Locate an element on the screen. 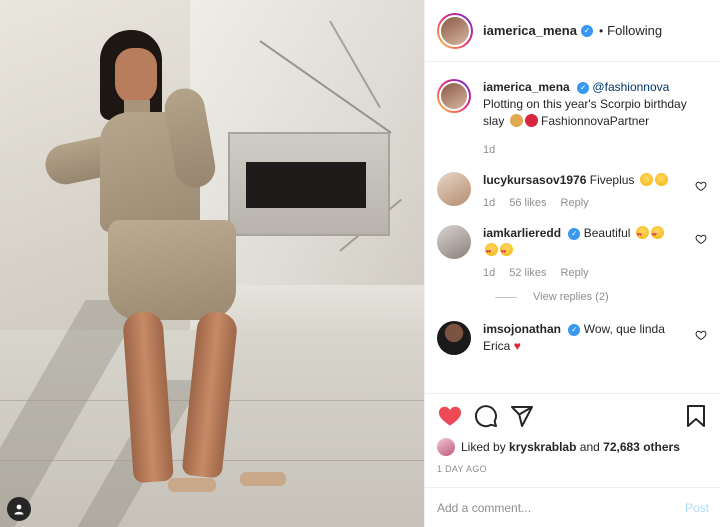  caption-age: 1d is located at coordinates (489, 150).